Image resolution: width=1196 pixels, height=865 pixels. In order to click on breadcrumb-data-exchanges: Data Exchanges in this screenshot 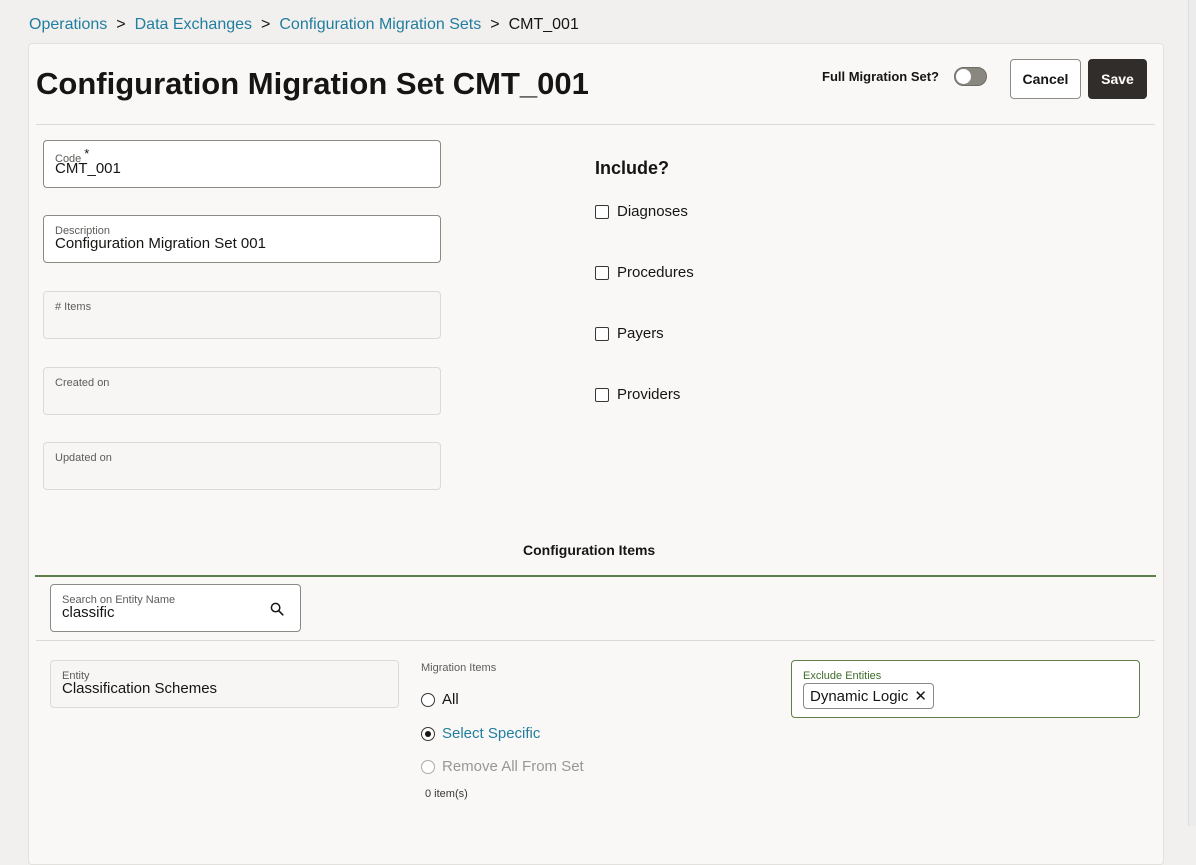, I will do `click(193, 25)`.